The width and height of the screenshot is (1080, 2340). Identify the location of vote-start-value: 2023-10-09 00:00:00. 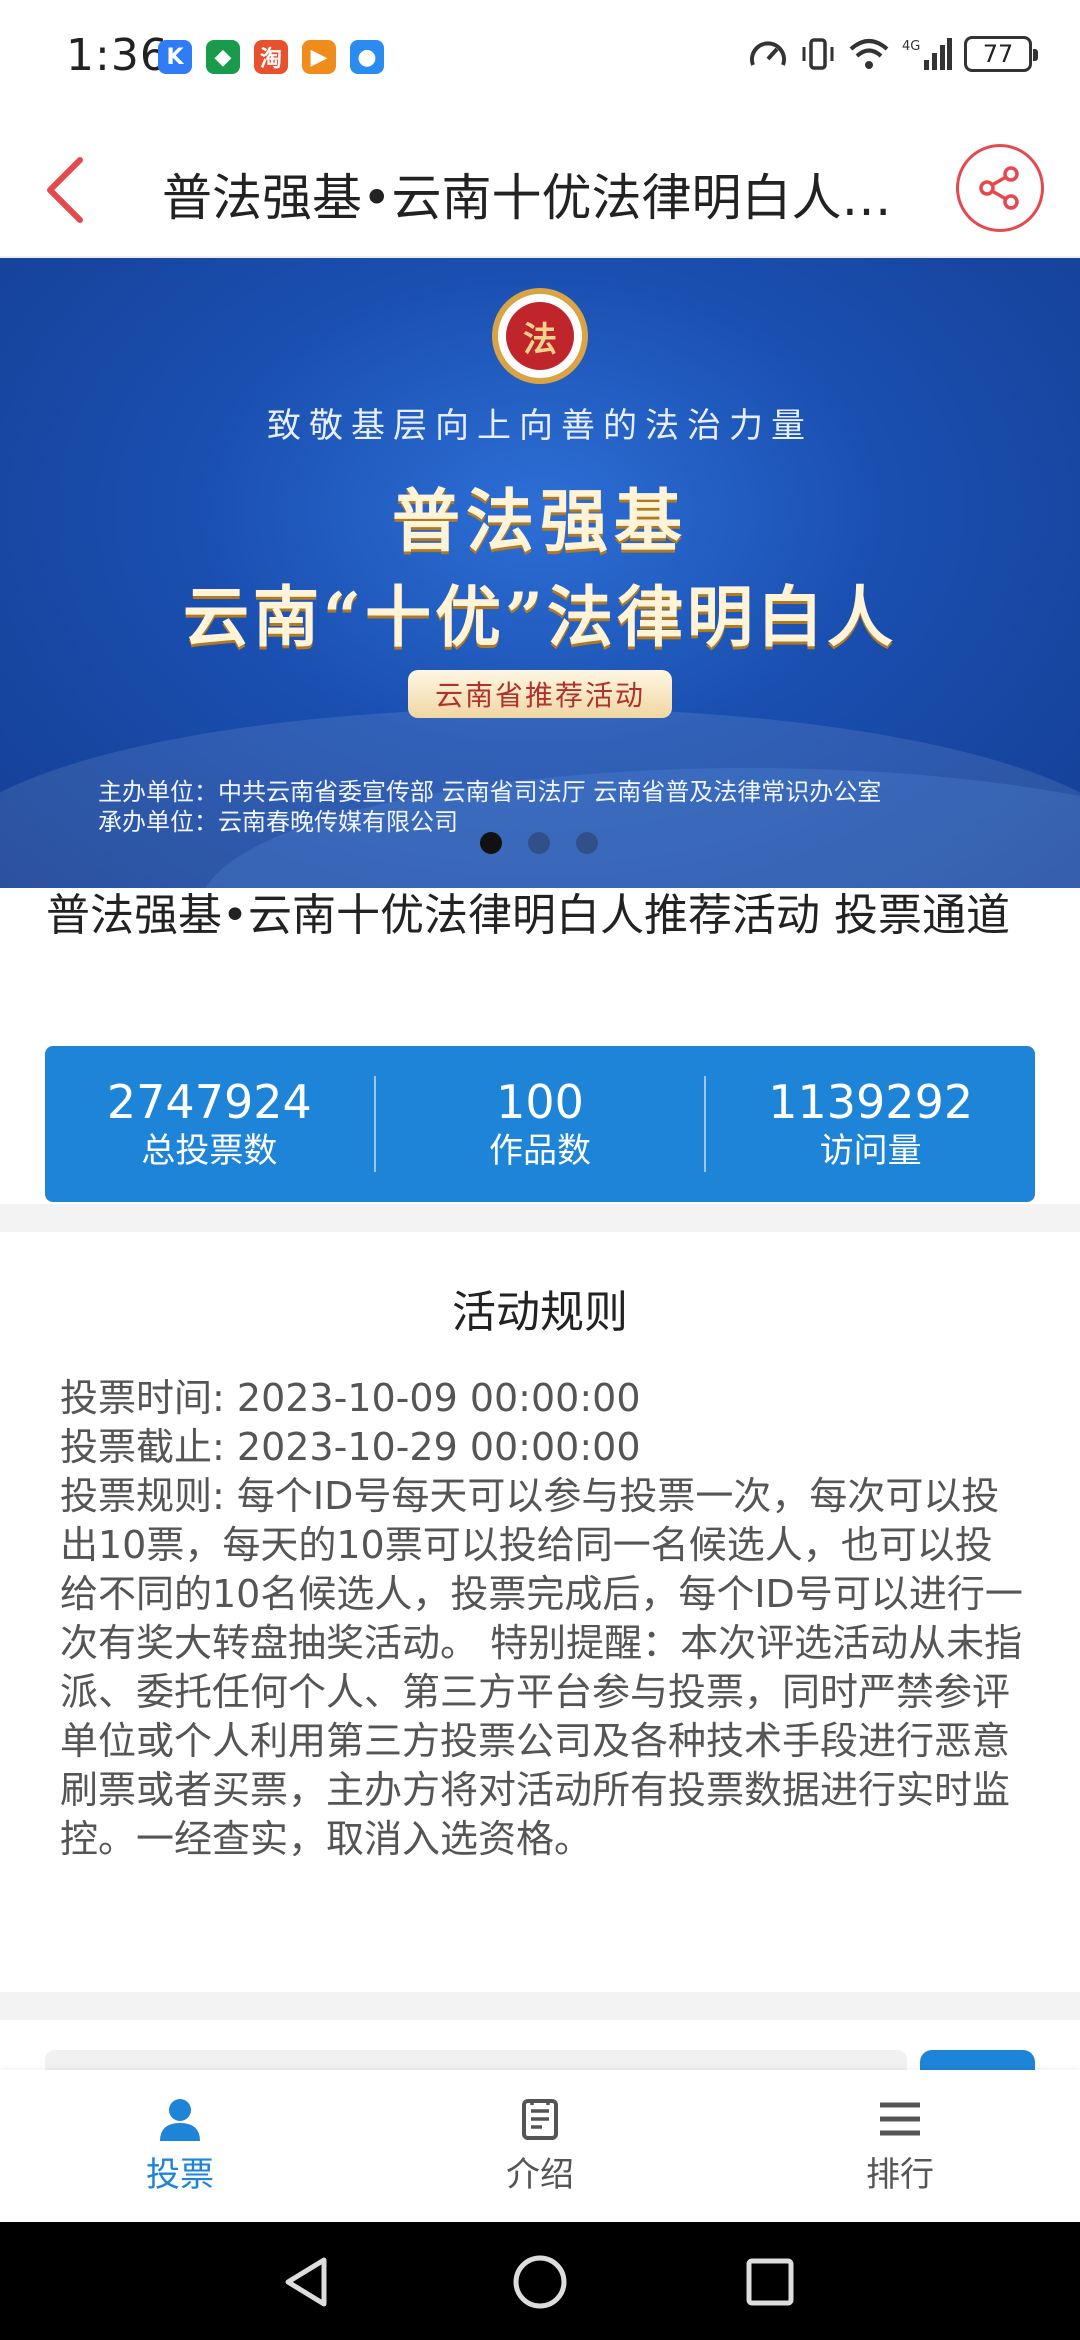
(438, 1398).